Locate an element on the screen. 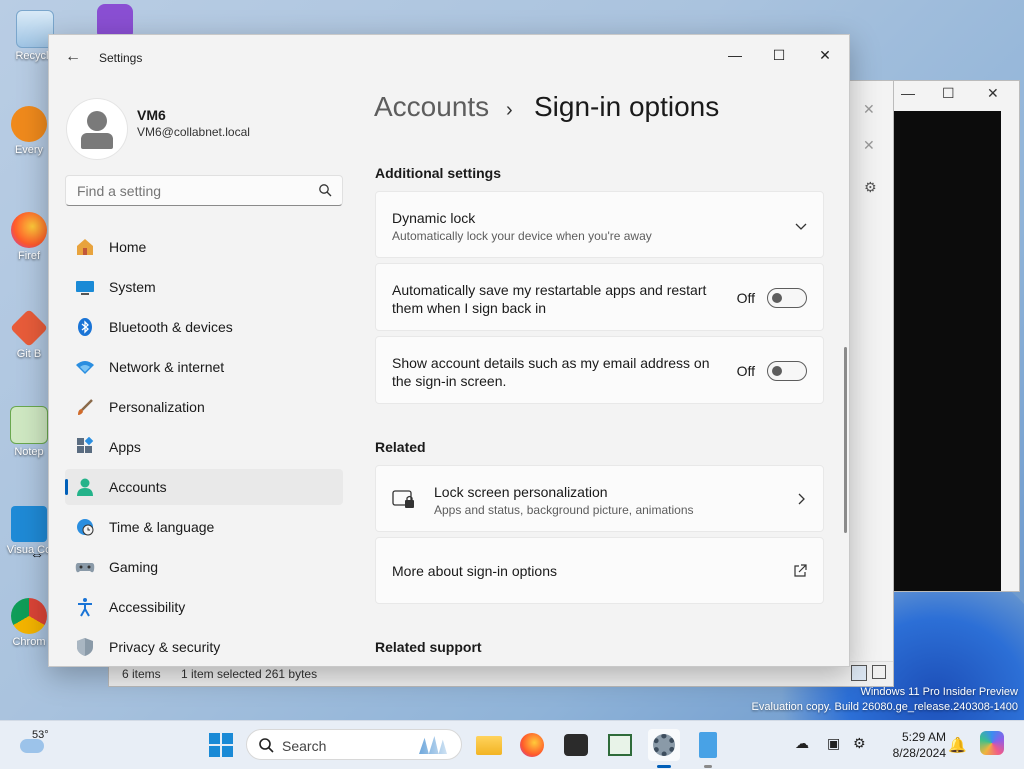  nav-label: Gaming is located at coordinates (134, 567).